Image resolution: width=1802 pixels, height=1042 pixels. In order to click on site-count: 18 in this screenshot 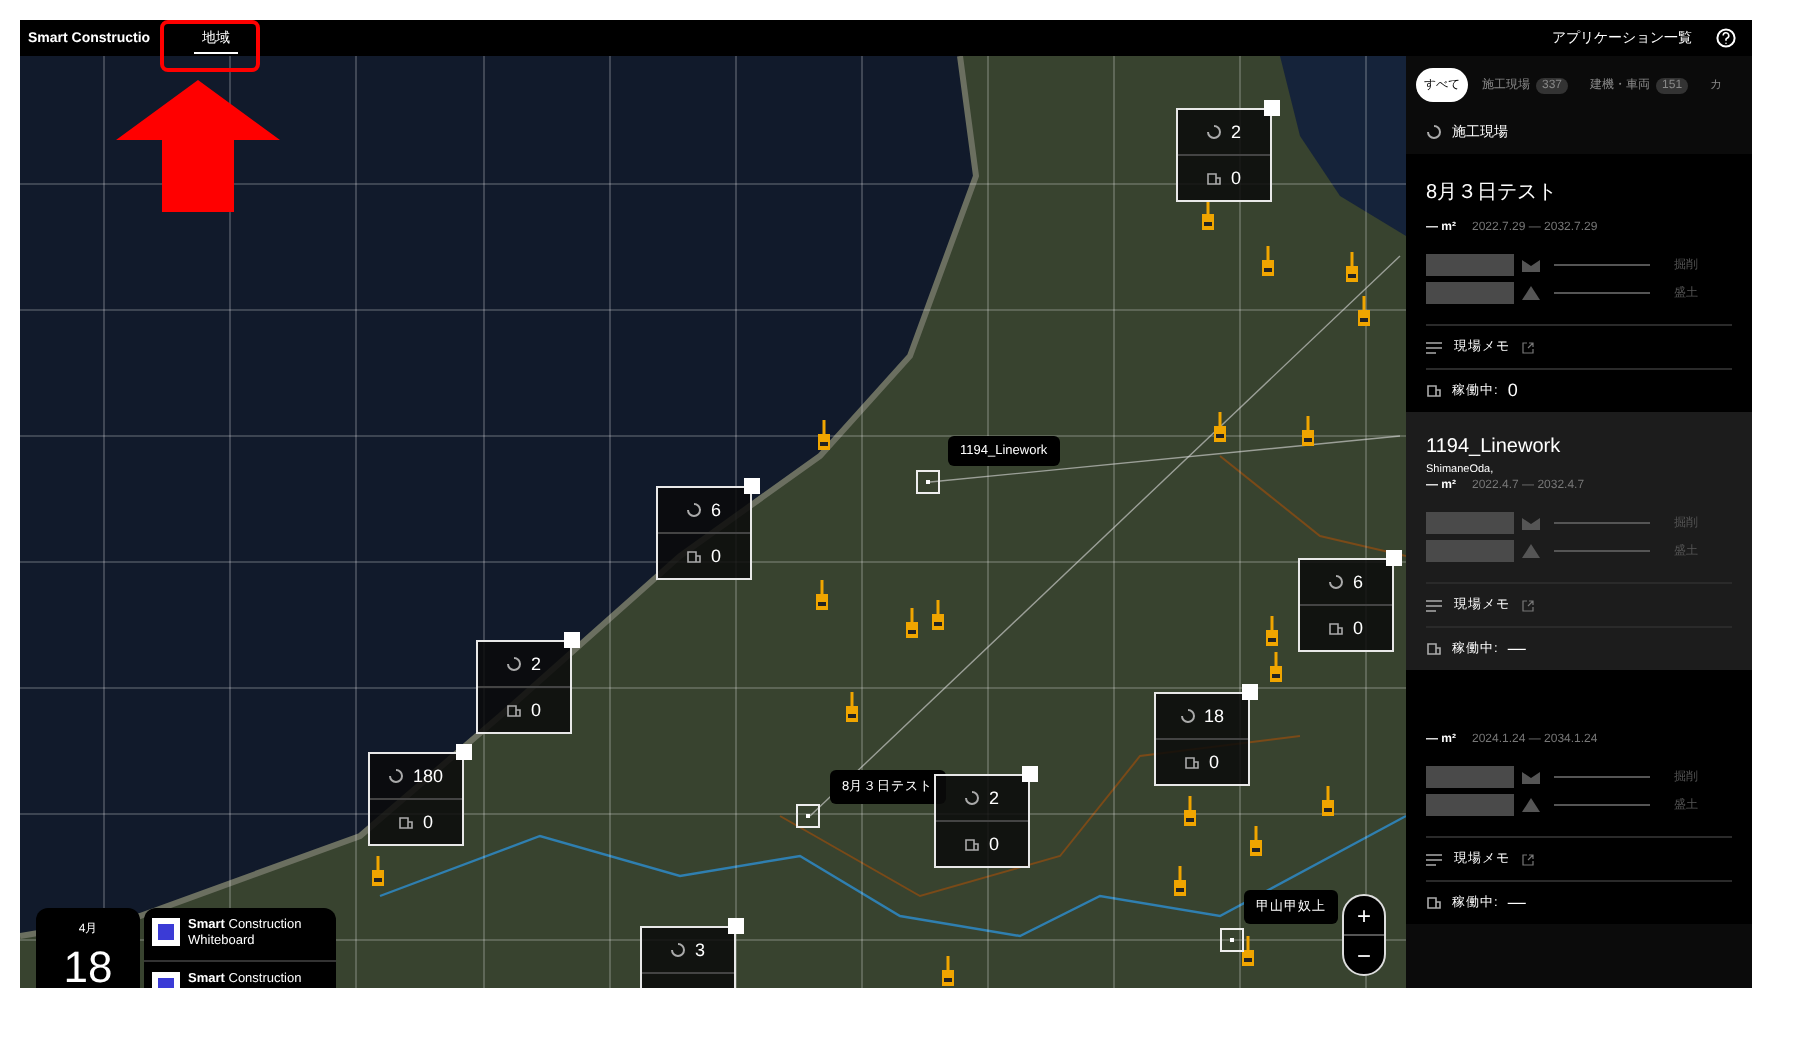, I will do `click(1213, 716)`.